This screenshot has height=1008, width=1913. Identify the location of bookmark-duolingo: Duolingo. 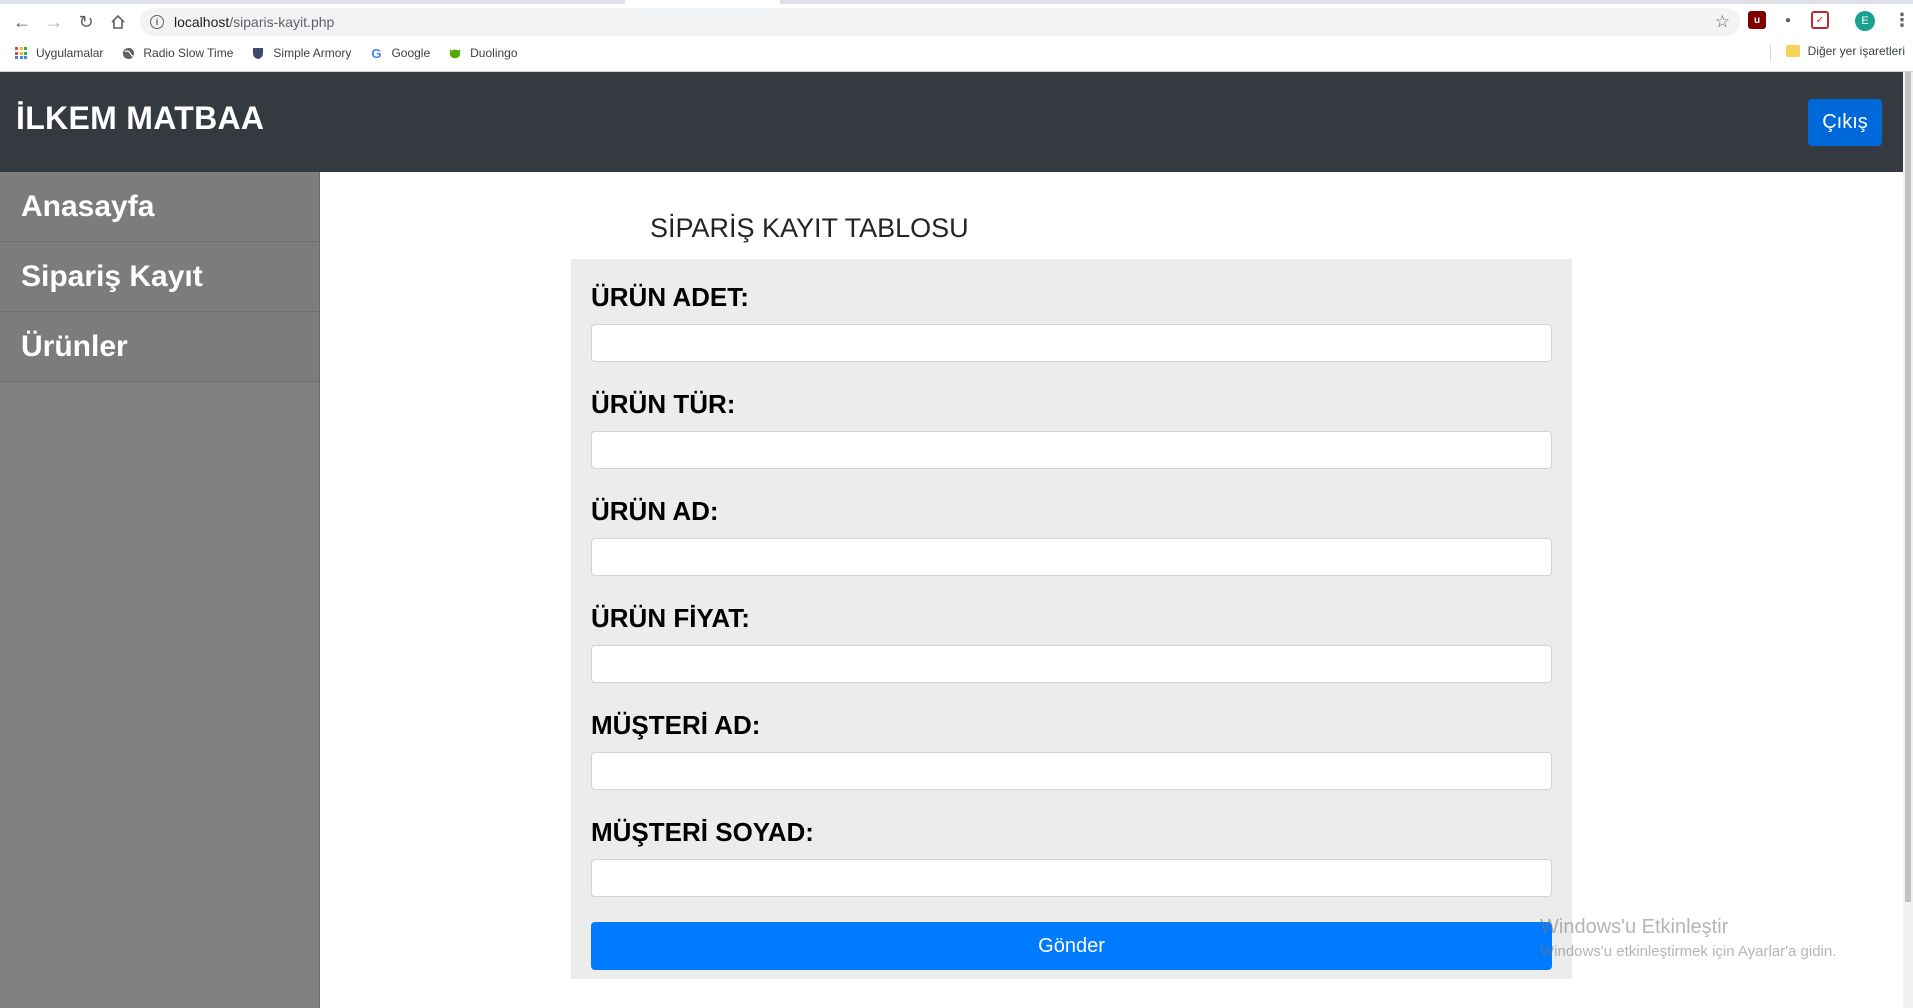
(483, 53).